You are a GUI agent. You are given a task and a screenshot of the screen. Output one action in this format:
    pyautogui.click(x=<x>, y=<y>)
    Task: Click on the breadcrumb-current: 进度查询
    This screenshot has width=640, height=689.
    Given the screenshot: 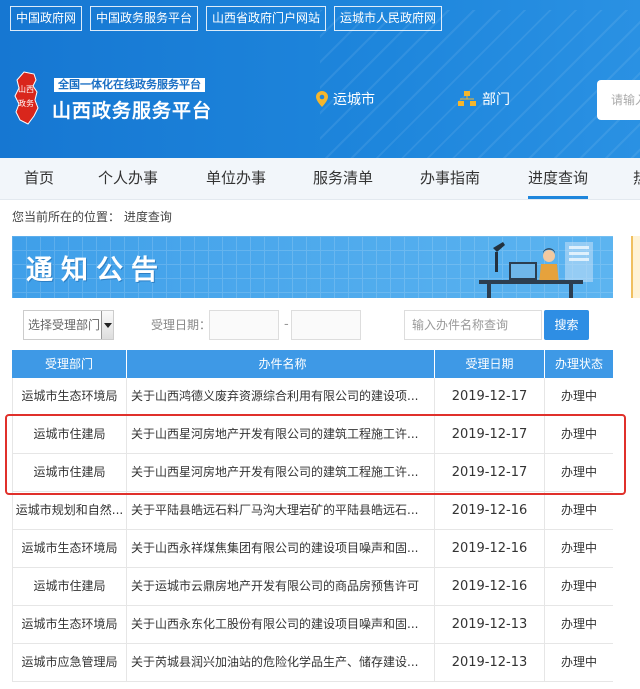 What is the action you would take?
    pyautogui.click(x=148, y=217)
    